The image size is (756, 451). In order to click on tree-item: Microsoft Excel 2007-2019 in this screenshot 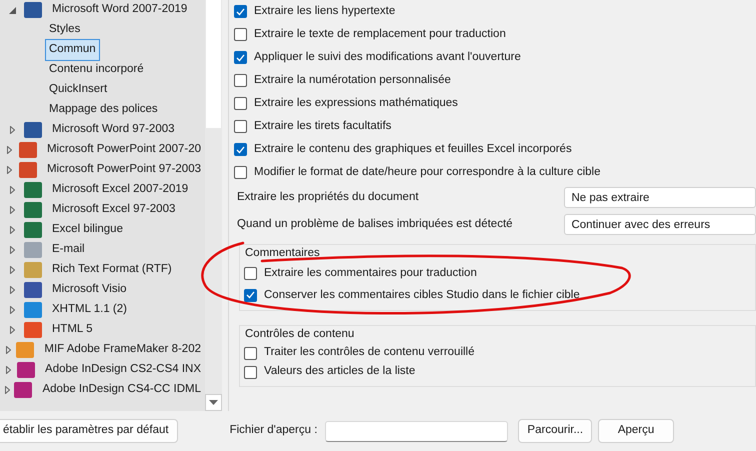, I will do `click(120, 190)`.